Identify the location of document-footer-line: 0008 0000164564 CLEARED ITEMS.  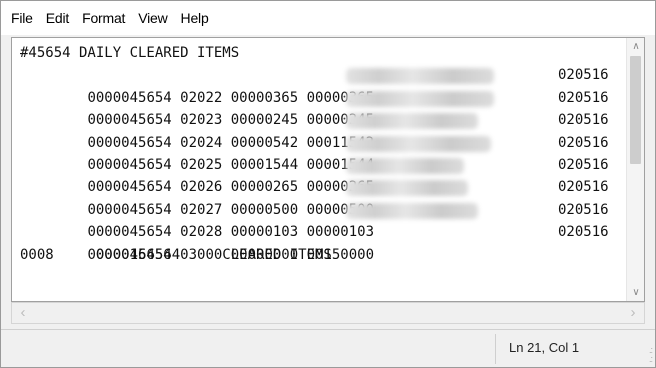
(176, 254).